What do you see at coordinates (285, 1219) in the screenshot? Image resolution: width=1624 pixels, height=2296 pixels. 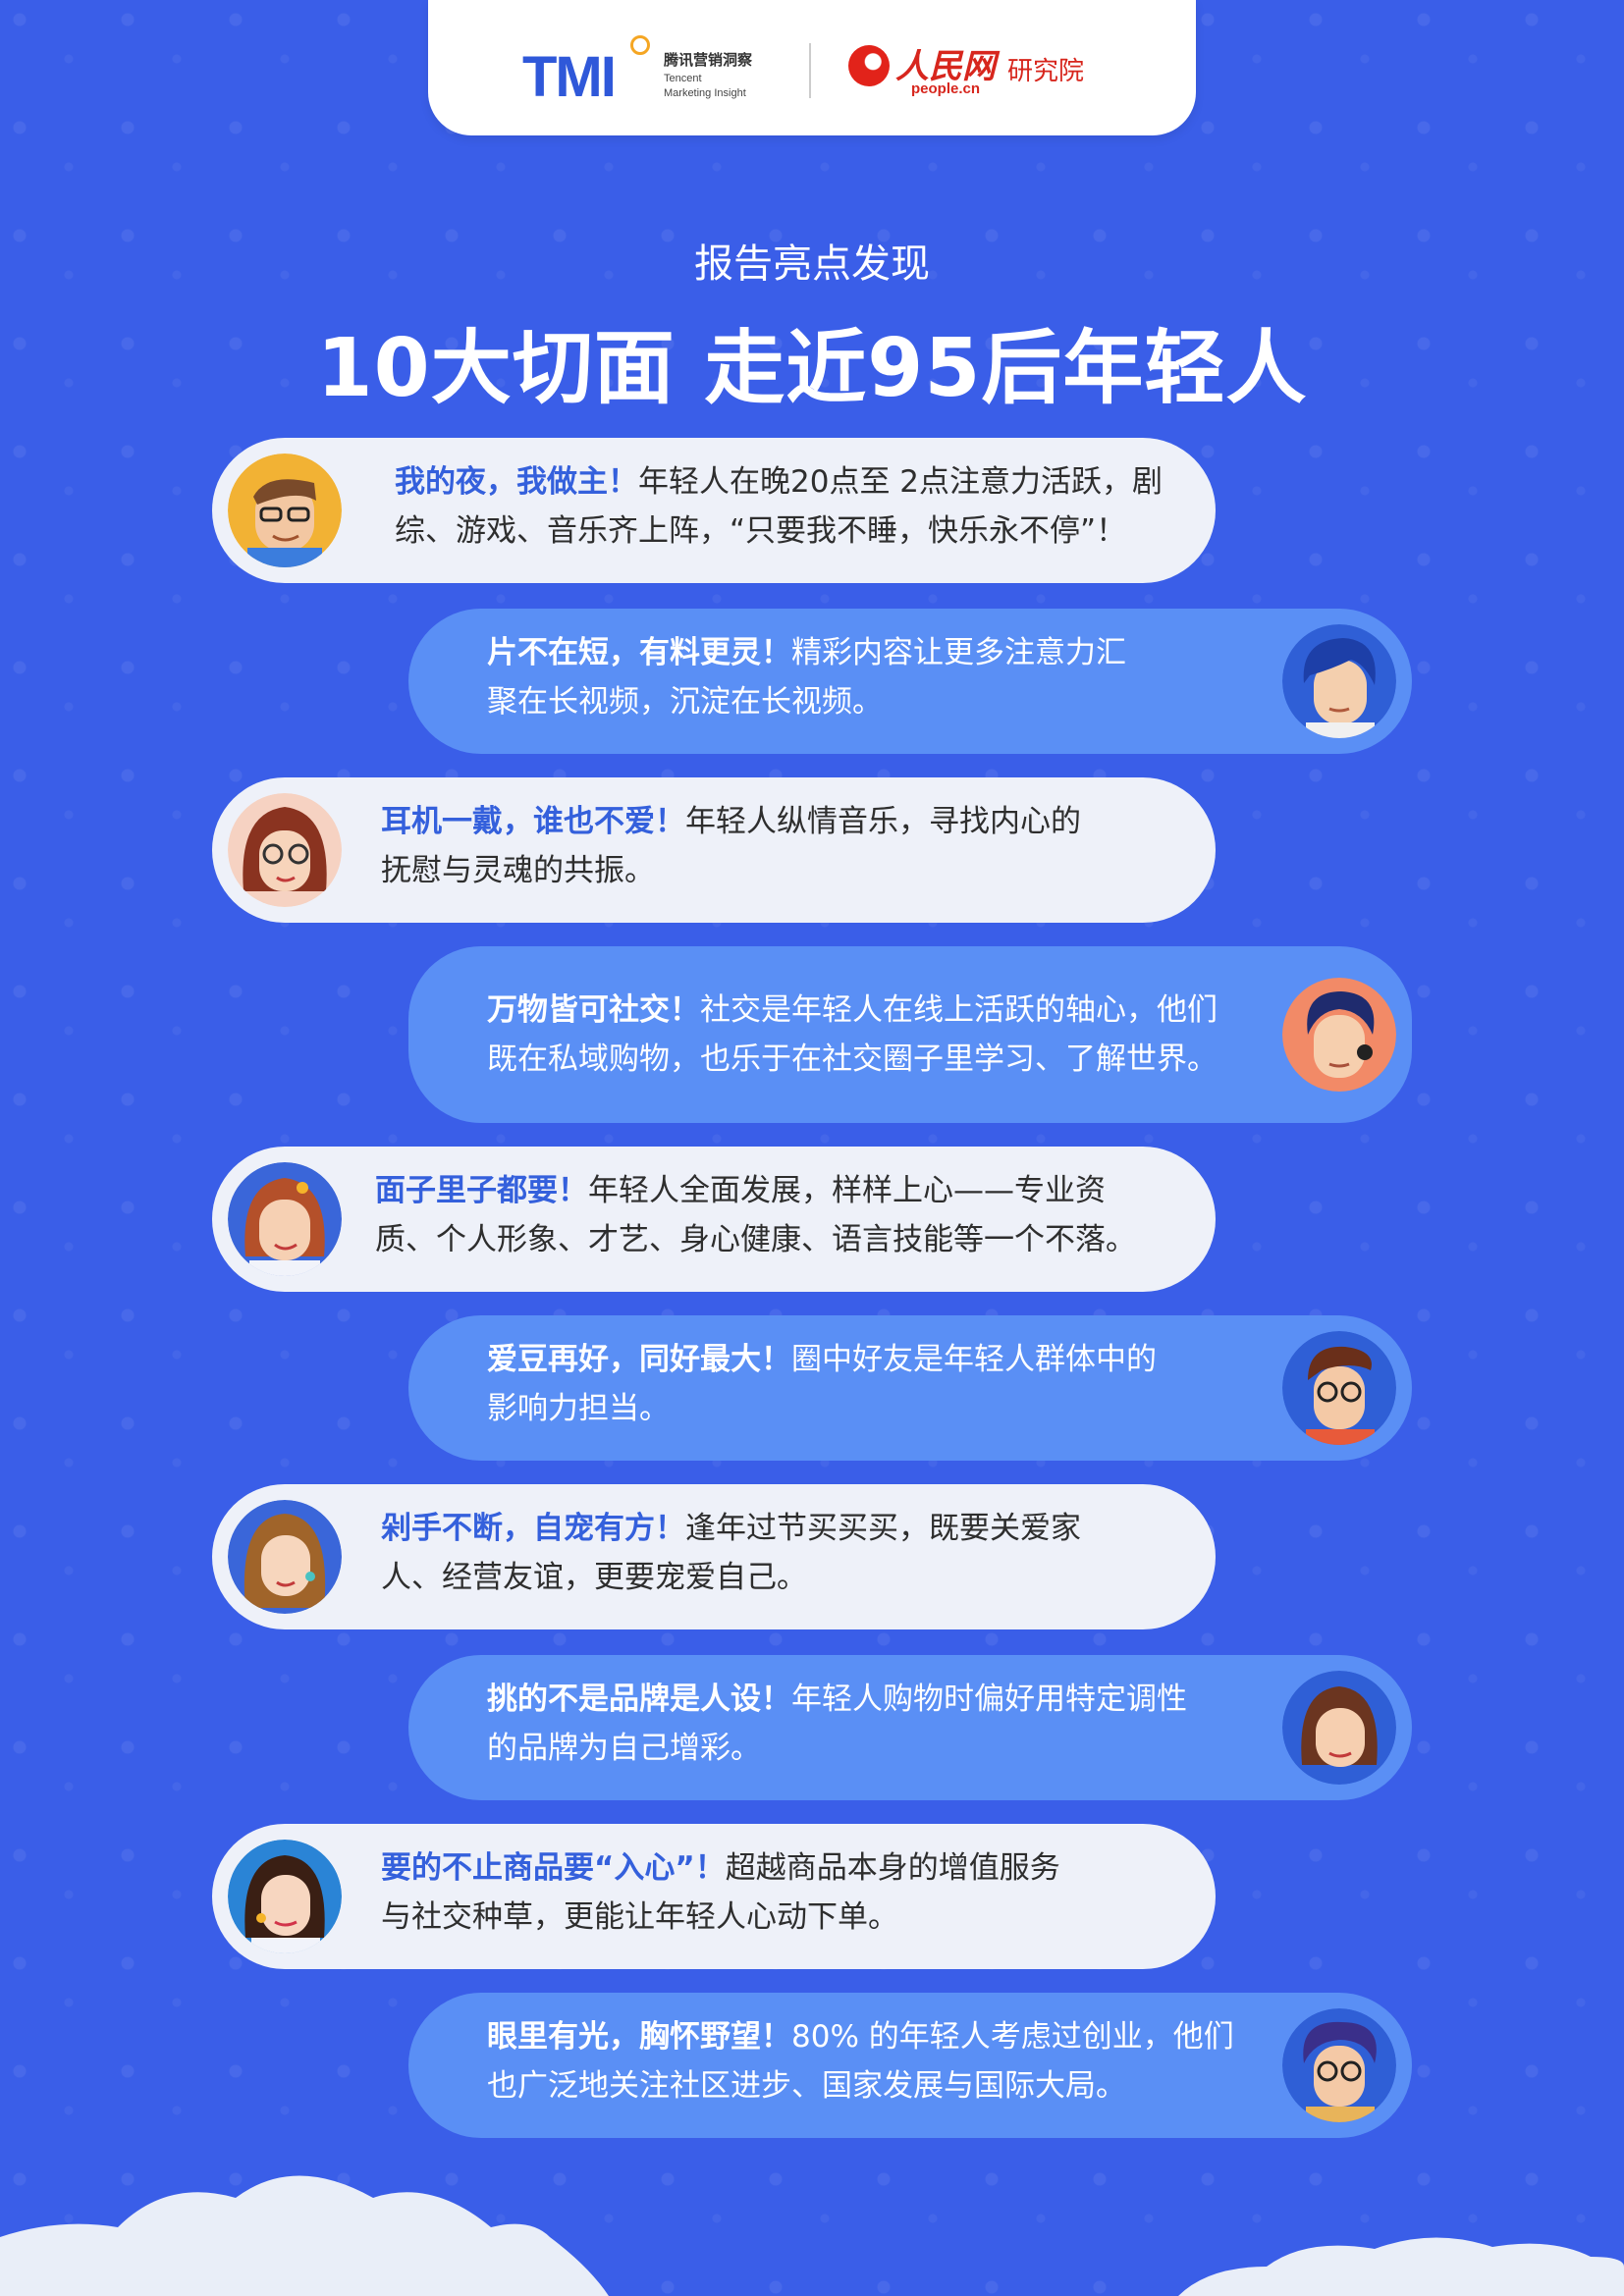 I see `redhead-girl-icon` at bounding box center [285, 1219].